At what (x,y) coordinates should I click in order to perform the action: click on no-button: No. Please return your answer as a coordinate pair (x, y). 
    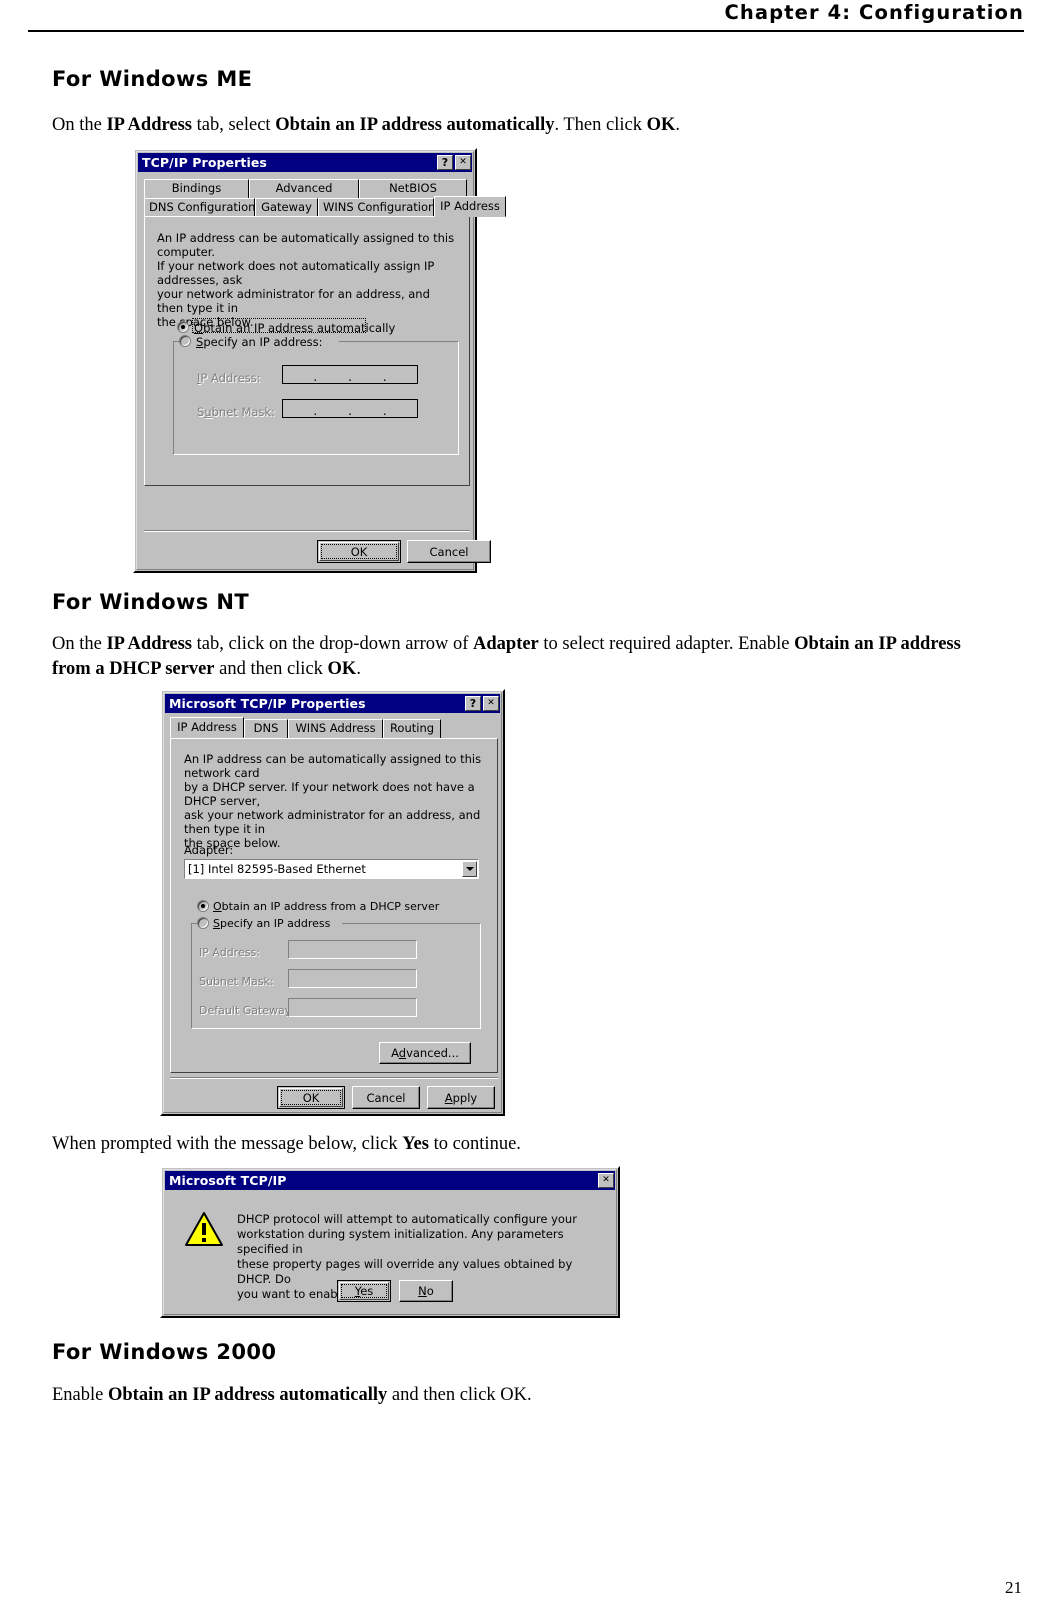
    Looking at the image, I should click on (426, 1291).